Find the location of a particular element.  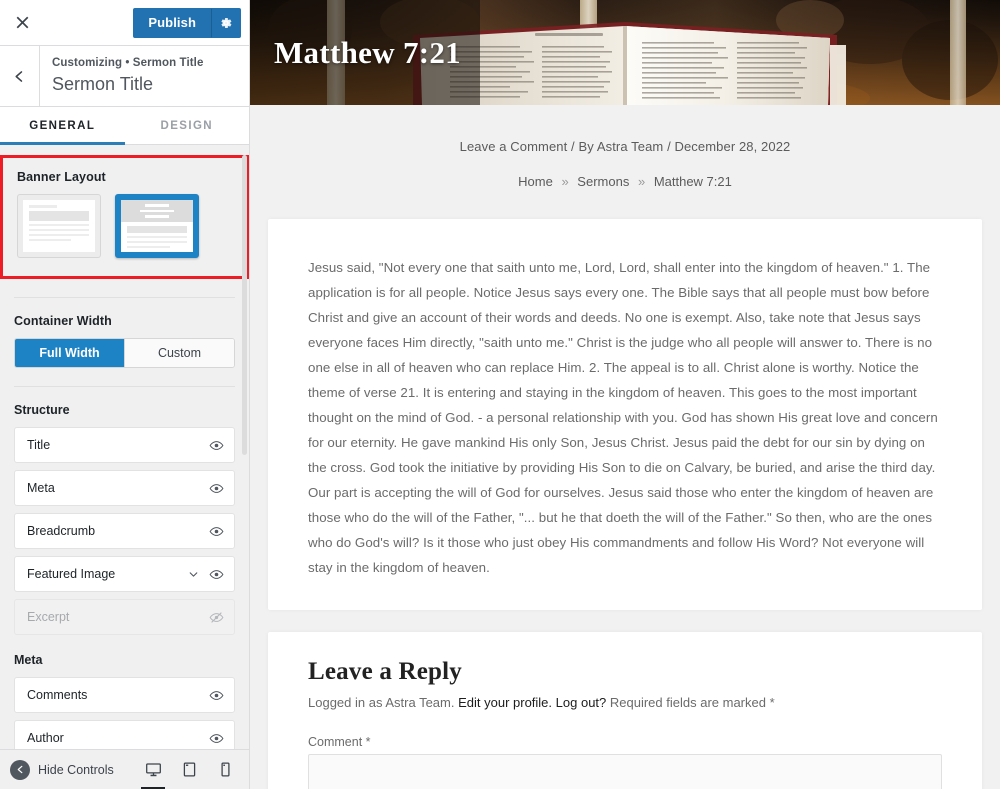

customizer-footer: Hide Controls is located at coordinates (124, 769).